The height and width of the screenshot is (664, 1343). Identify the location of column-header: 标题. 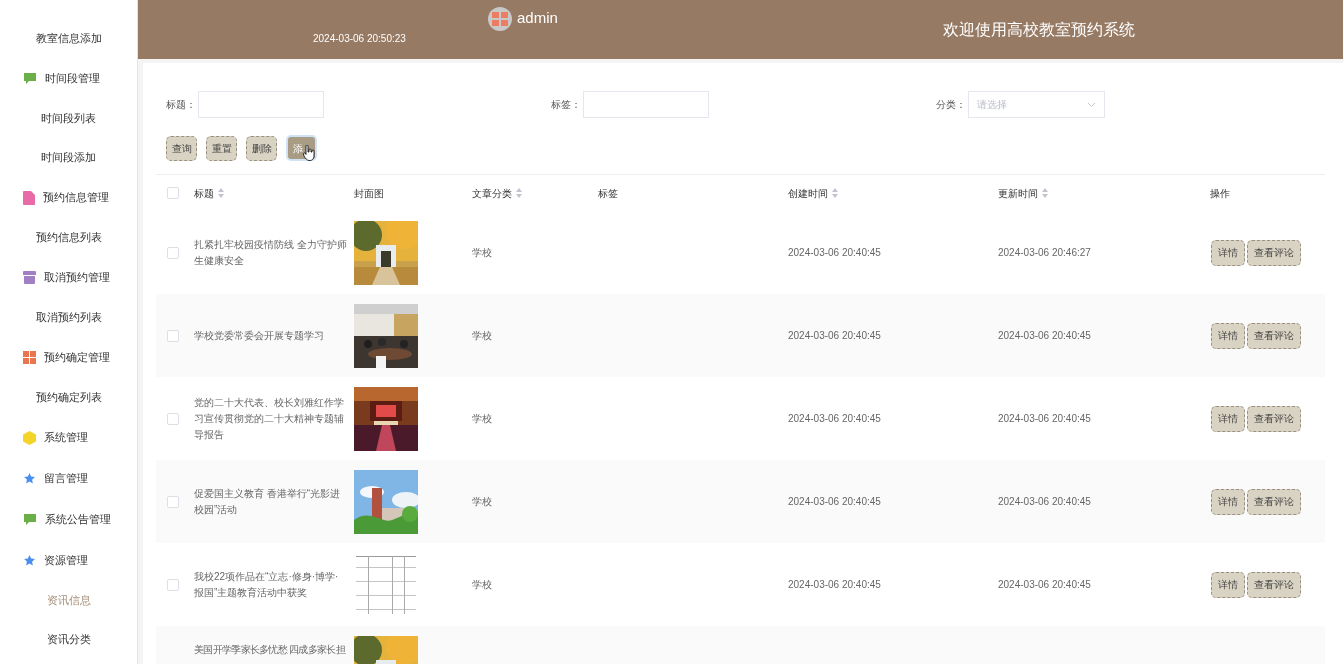
(209, 193).